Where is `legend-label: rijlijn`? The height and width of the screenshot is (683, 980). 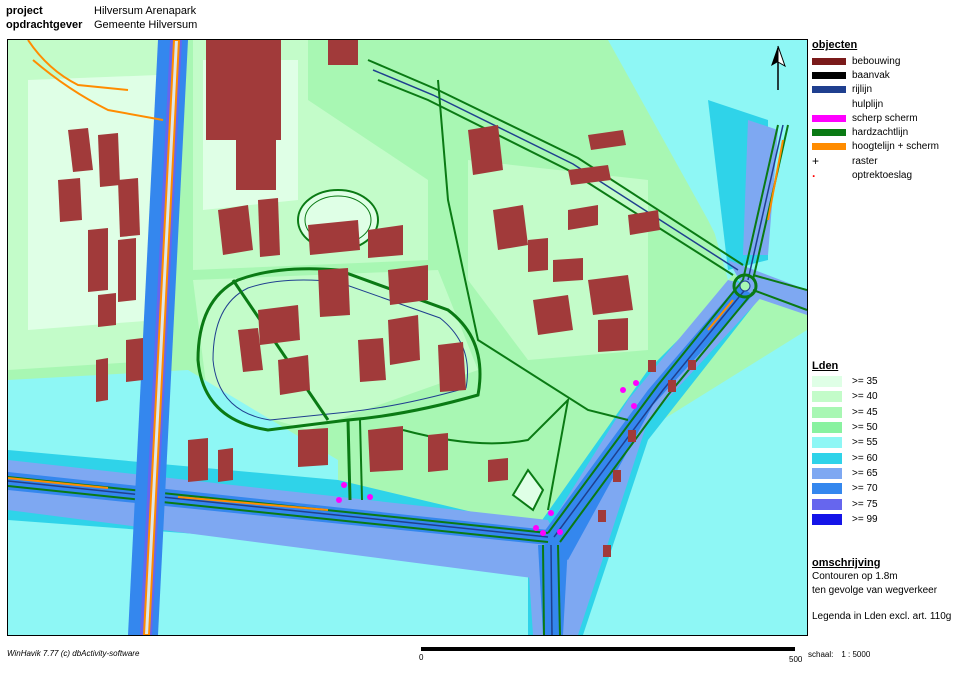
legend-label: rijlijn is located at coordinates (862, 90).